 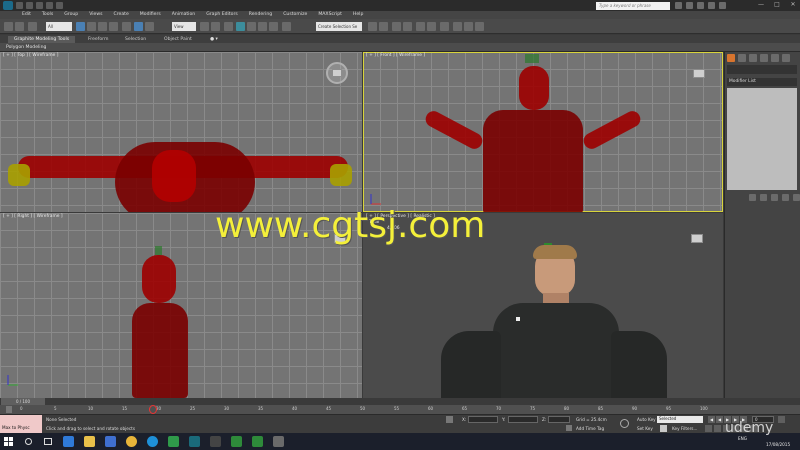 I want to click on spinner-snap-icon, so click(x=273, y=26).